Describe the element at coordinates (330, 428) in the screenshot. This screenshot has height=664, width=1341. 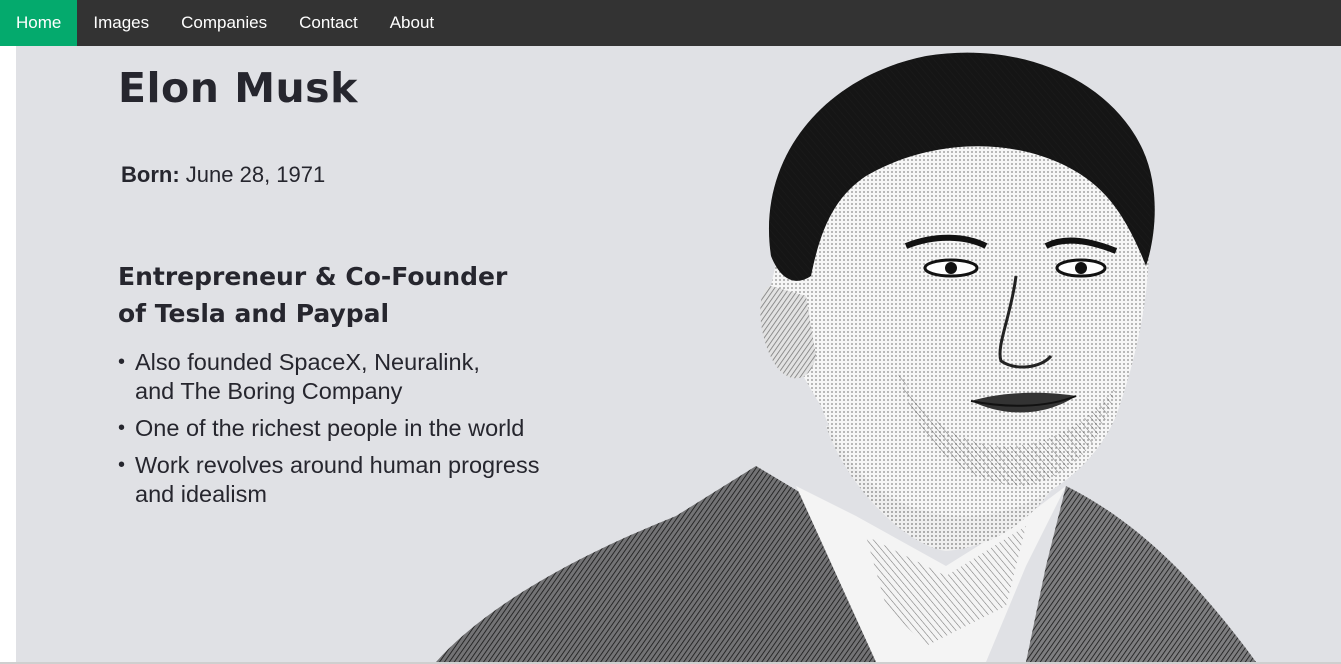
I see `fact-line: One of the richest people in the world` at that location.